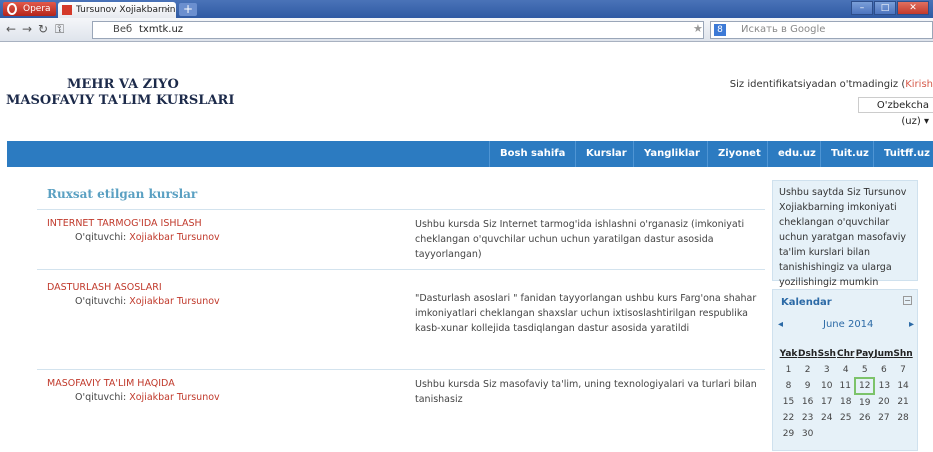 The width and height of the screenshot is (933, 452). I want to click on forward-icon: →, so click(27, 29).